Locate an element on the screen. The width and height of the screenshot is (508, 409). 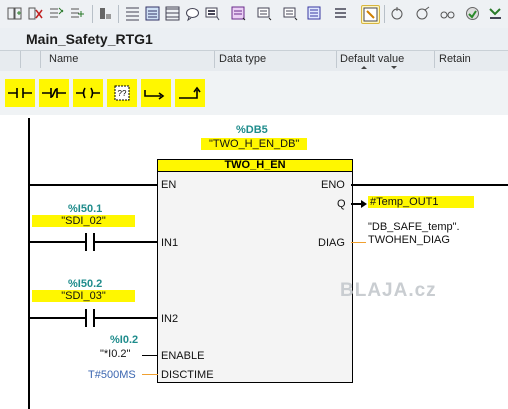
status-ok-icon is located at coordinates (472, 13).